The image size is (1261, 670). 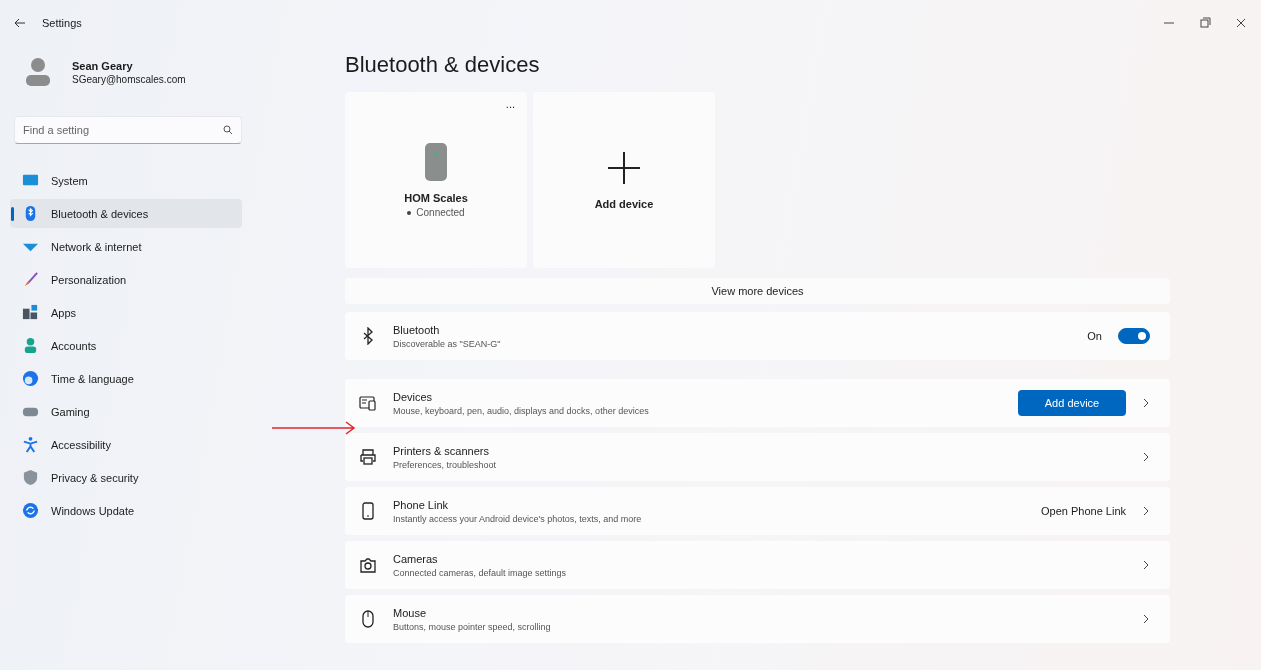 What do you see at coordinates (30, 510) in the screenshot?
I see `refresh-icon` at bounding box center [30, 510].